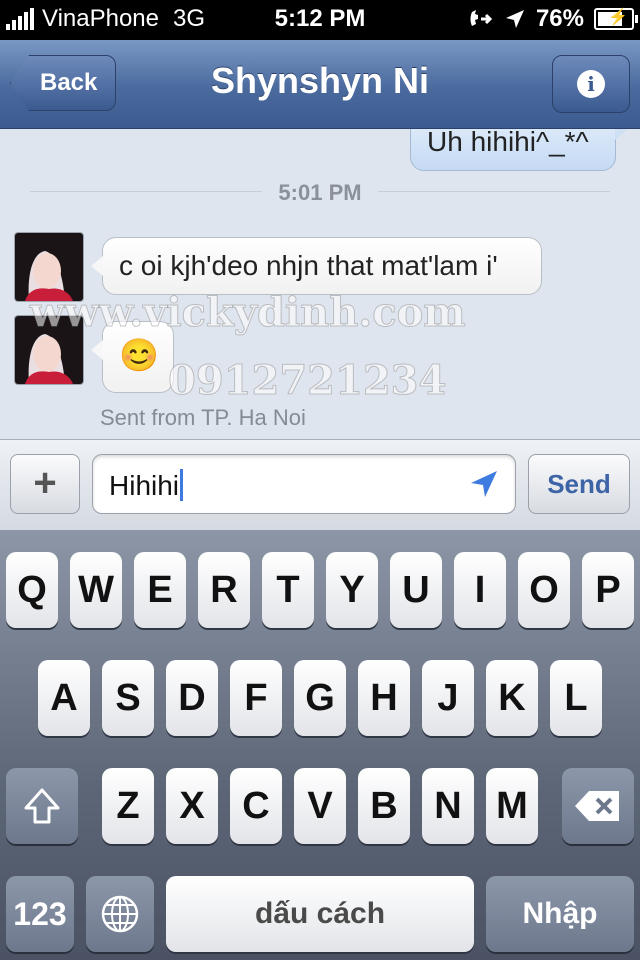  I want to click on key-b: B, so click(384, 806).